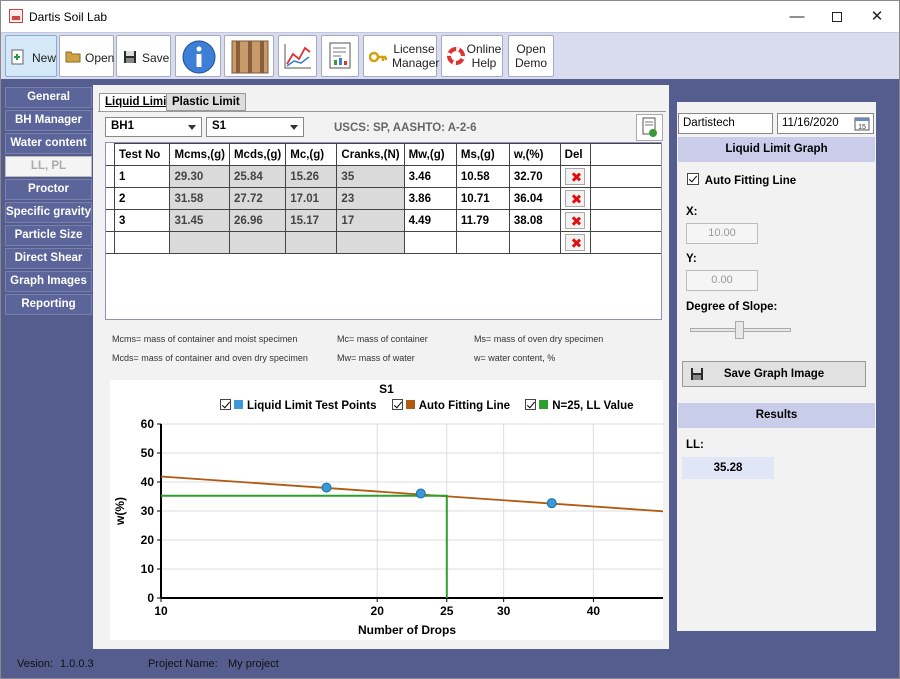 The image size is (900, 679). I want to click on x-tick-label: 10, so click(161, 611).